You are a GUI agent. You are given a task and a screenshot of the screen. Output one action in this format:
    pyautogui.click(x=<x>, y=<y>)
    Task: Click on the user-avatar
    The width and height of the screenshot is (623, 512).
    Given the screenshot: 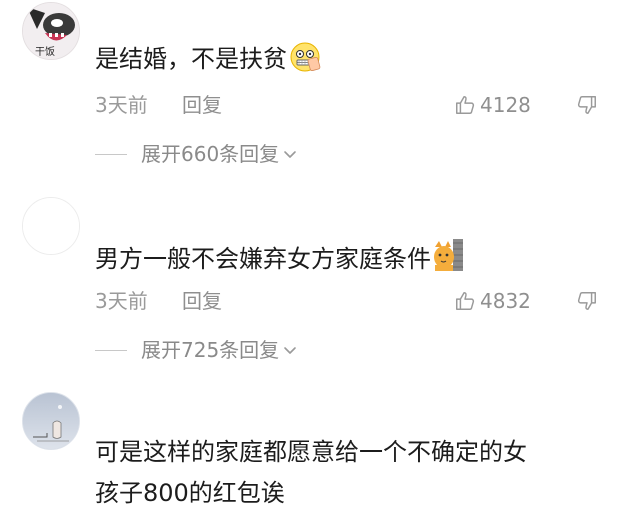 What is the action you would take?
    pyautogui.click(x=51, y=421)
    